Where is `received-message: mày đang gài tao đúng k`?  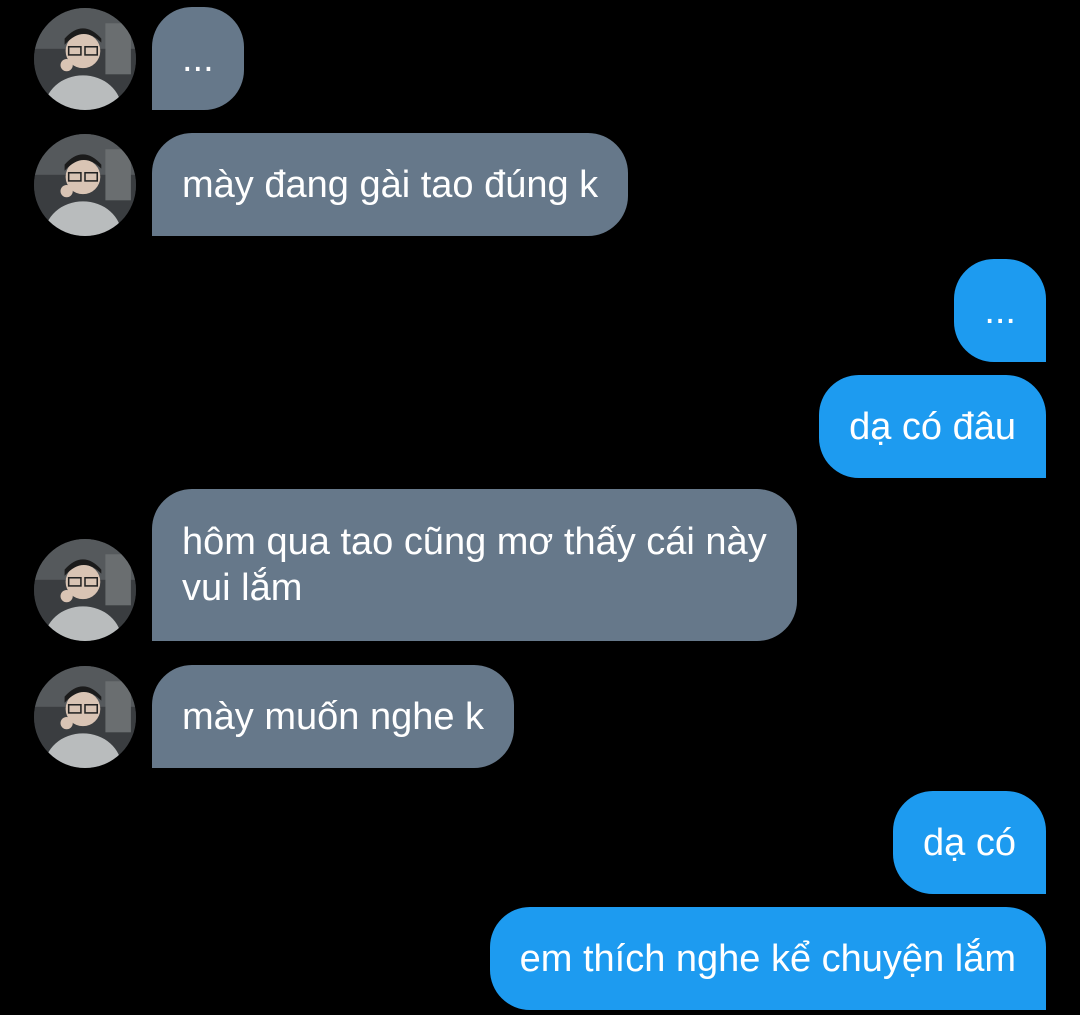
received-message: mày đang gài tao đúng k is located at coordinates (390, 184).